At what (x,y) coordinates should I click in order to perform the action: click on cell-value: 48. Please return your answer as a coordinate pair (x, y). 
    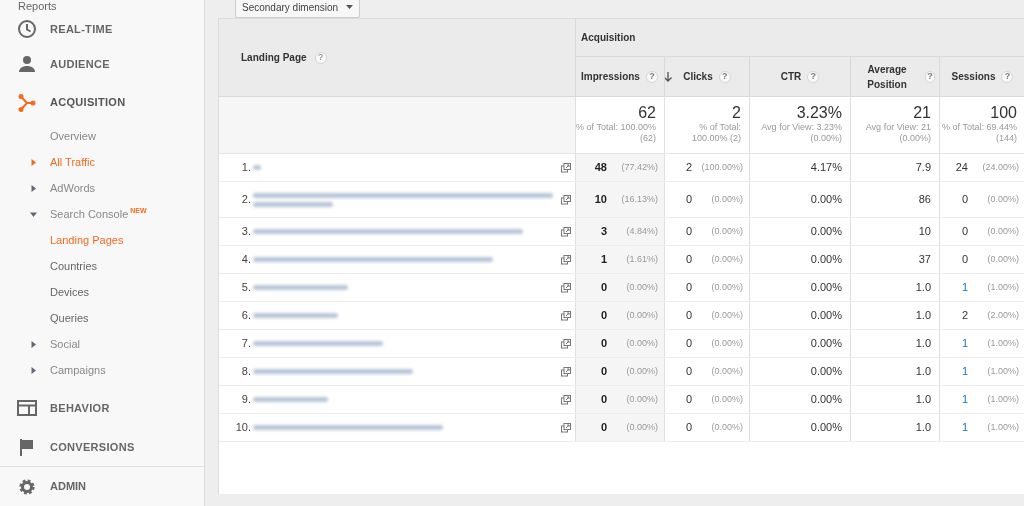
    Looking at the image, I should click on (600, 168).